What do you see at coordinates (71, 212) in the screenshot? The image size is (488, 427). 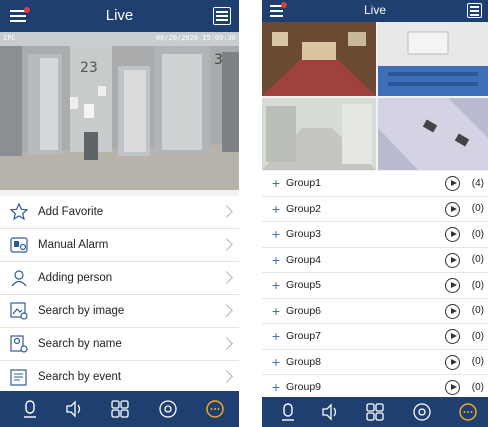 I see `menu-label: Add Favorite` at bounding box center [71, 212].